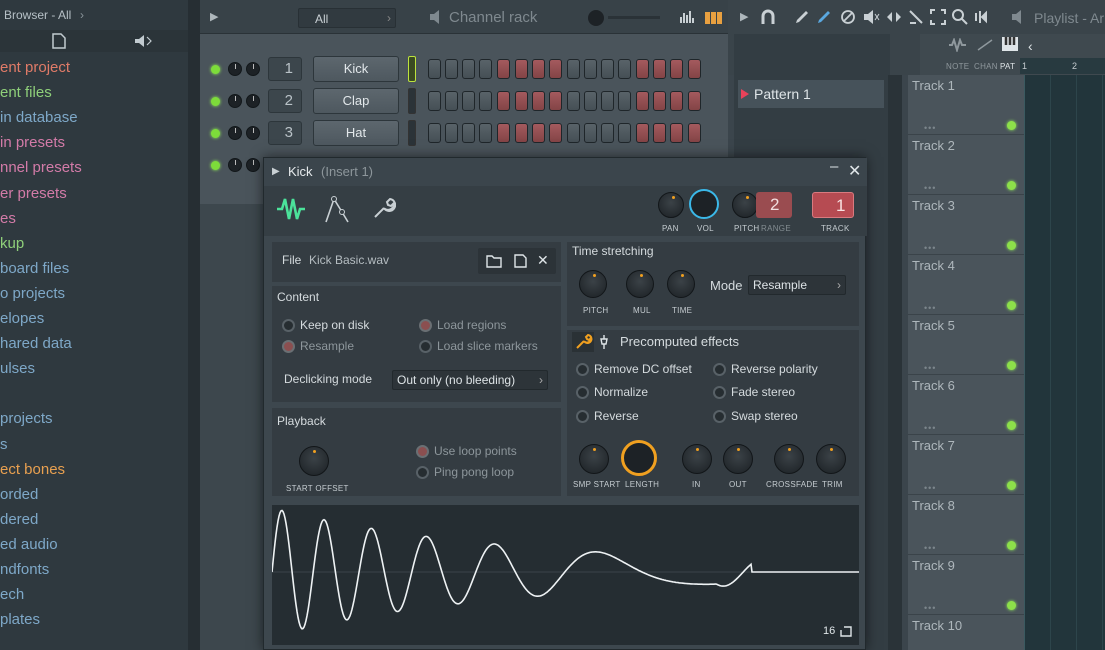  I want to click on browser-item: ect bones, so click(32, 469).